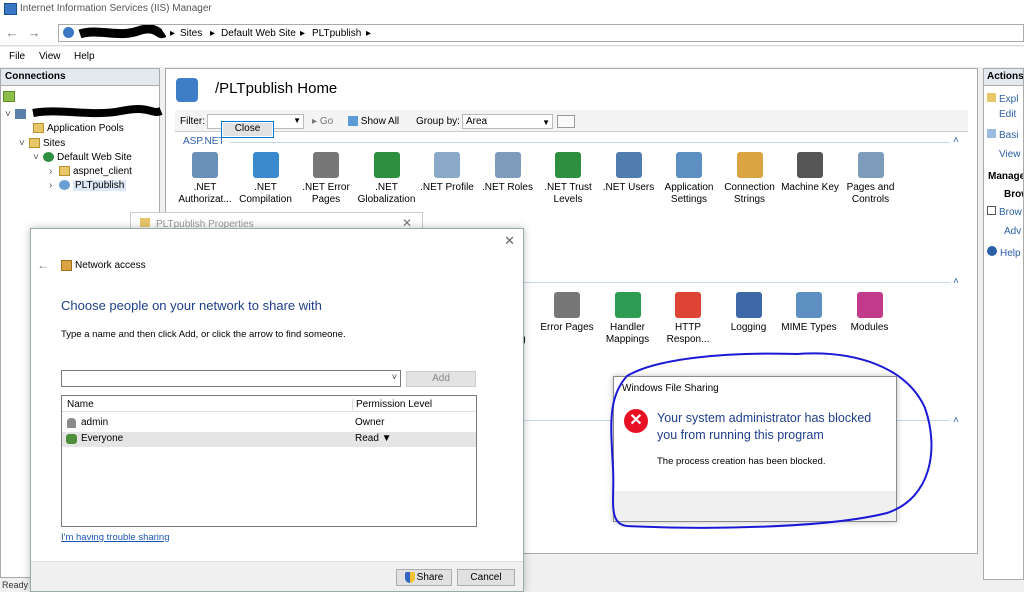 This screenshot has height=592, width=1024. What do you see at coordinates (80, 77) in the screenshot?
I see `connections-header: Connections` at bounding box center [80, 77].